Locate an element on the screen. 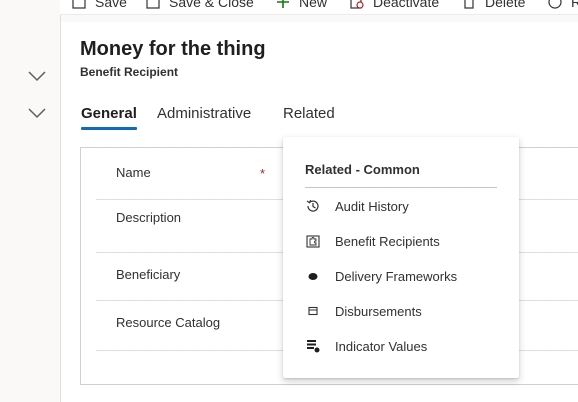 The height and width of the screenshot is (402, 578). menu-item-disbursements: Disbursements is located at coordinates (401, 311).